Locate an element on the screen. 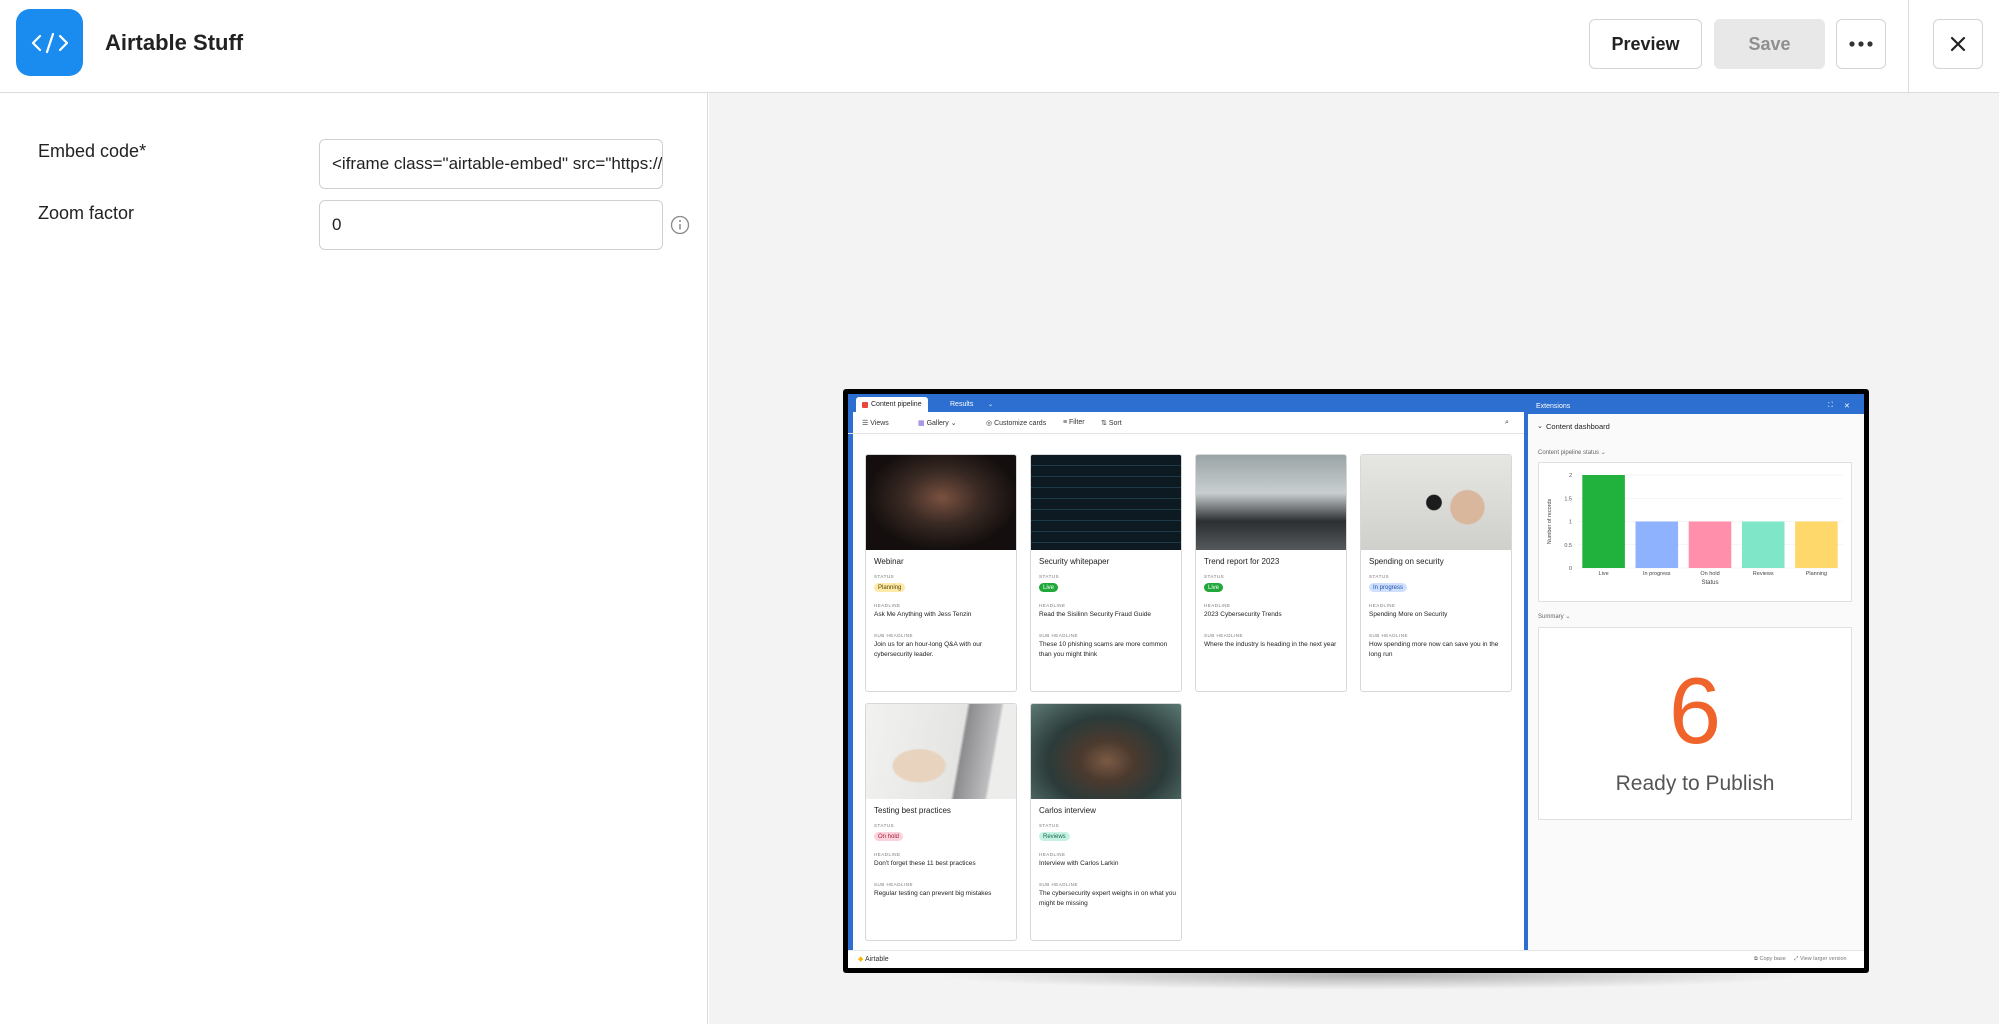 This screenshot has height=1024, width=1999. chart-section-text: Content pipeline status is located at coordinates (1569, 453).